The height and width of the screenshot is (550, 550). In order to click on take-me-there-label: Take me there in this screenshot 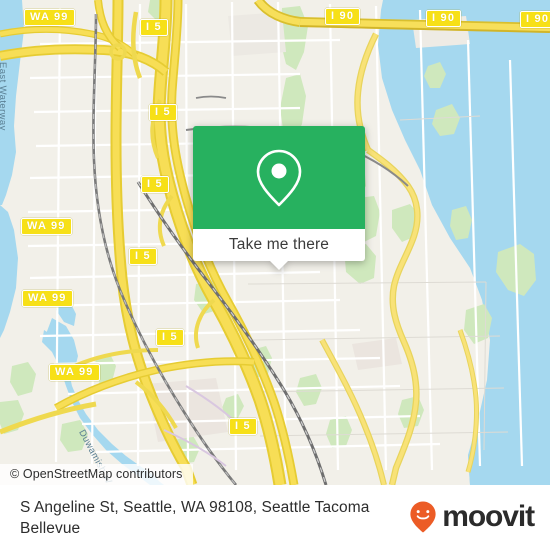, I will do `click(279, 244)`.